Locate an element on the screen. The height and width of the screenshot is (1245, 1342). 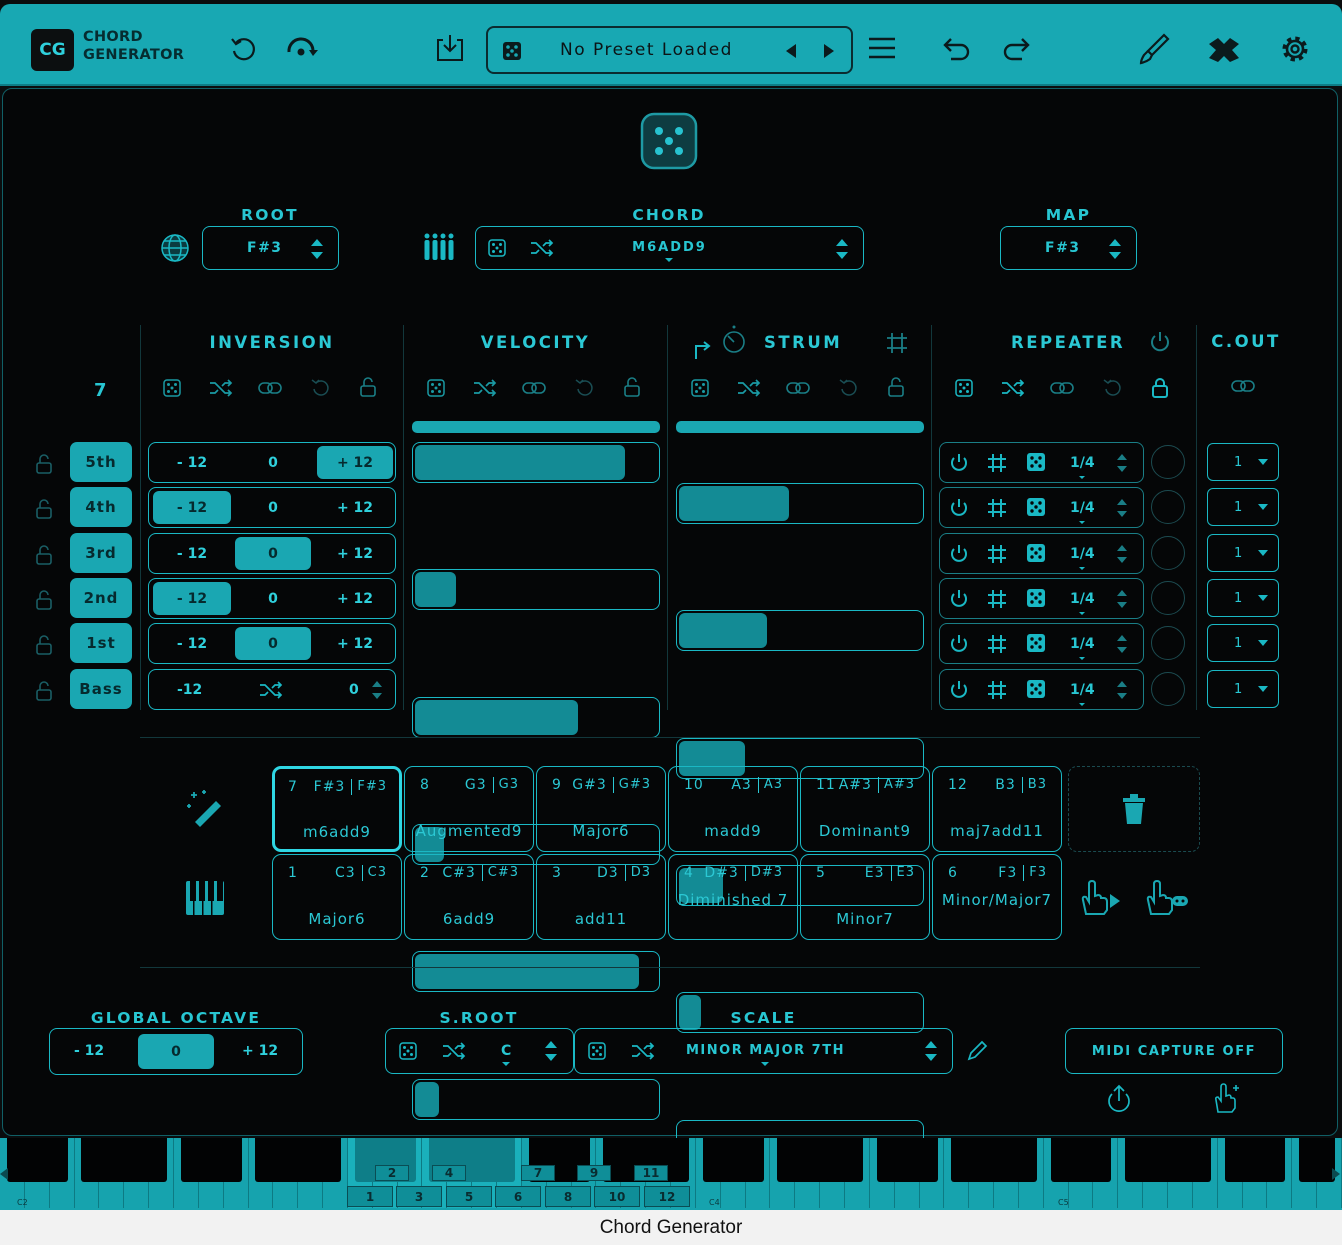
brand-icon is located at coordinates (1224, 49).